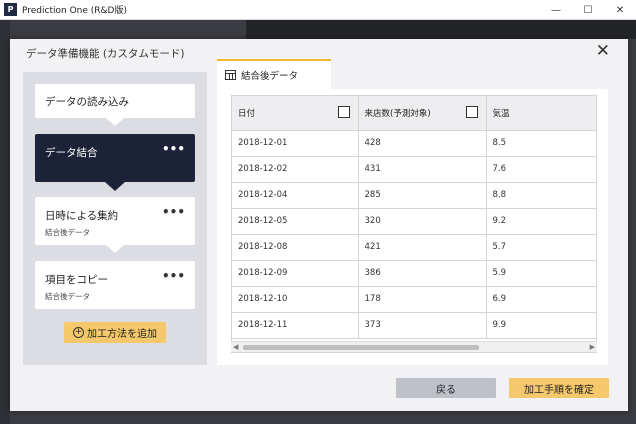  I want to click on table-row: 2018-12-08 421 5.7, so click(414, 247).